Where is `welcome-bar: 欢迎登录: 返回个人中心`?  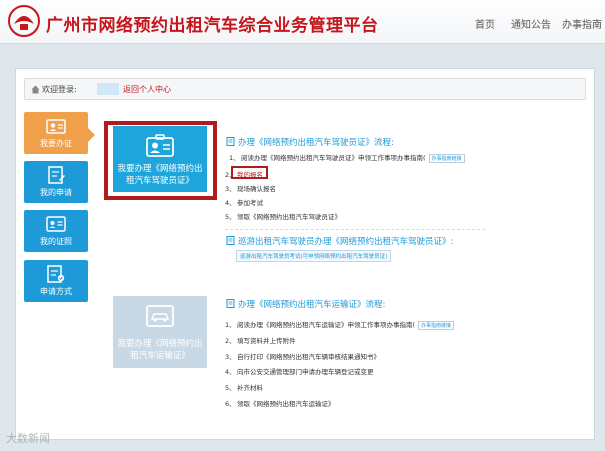
welcome-bar: 欢迎登录: 返回个人中心 is located at coordinates (305, 89).